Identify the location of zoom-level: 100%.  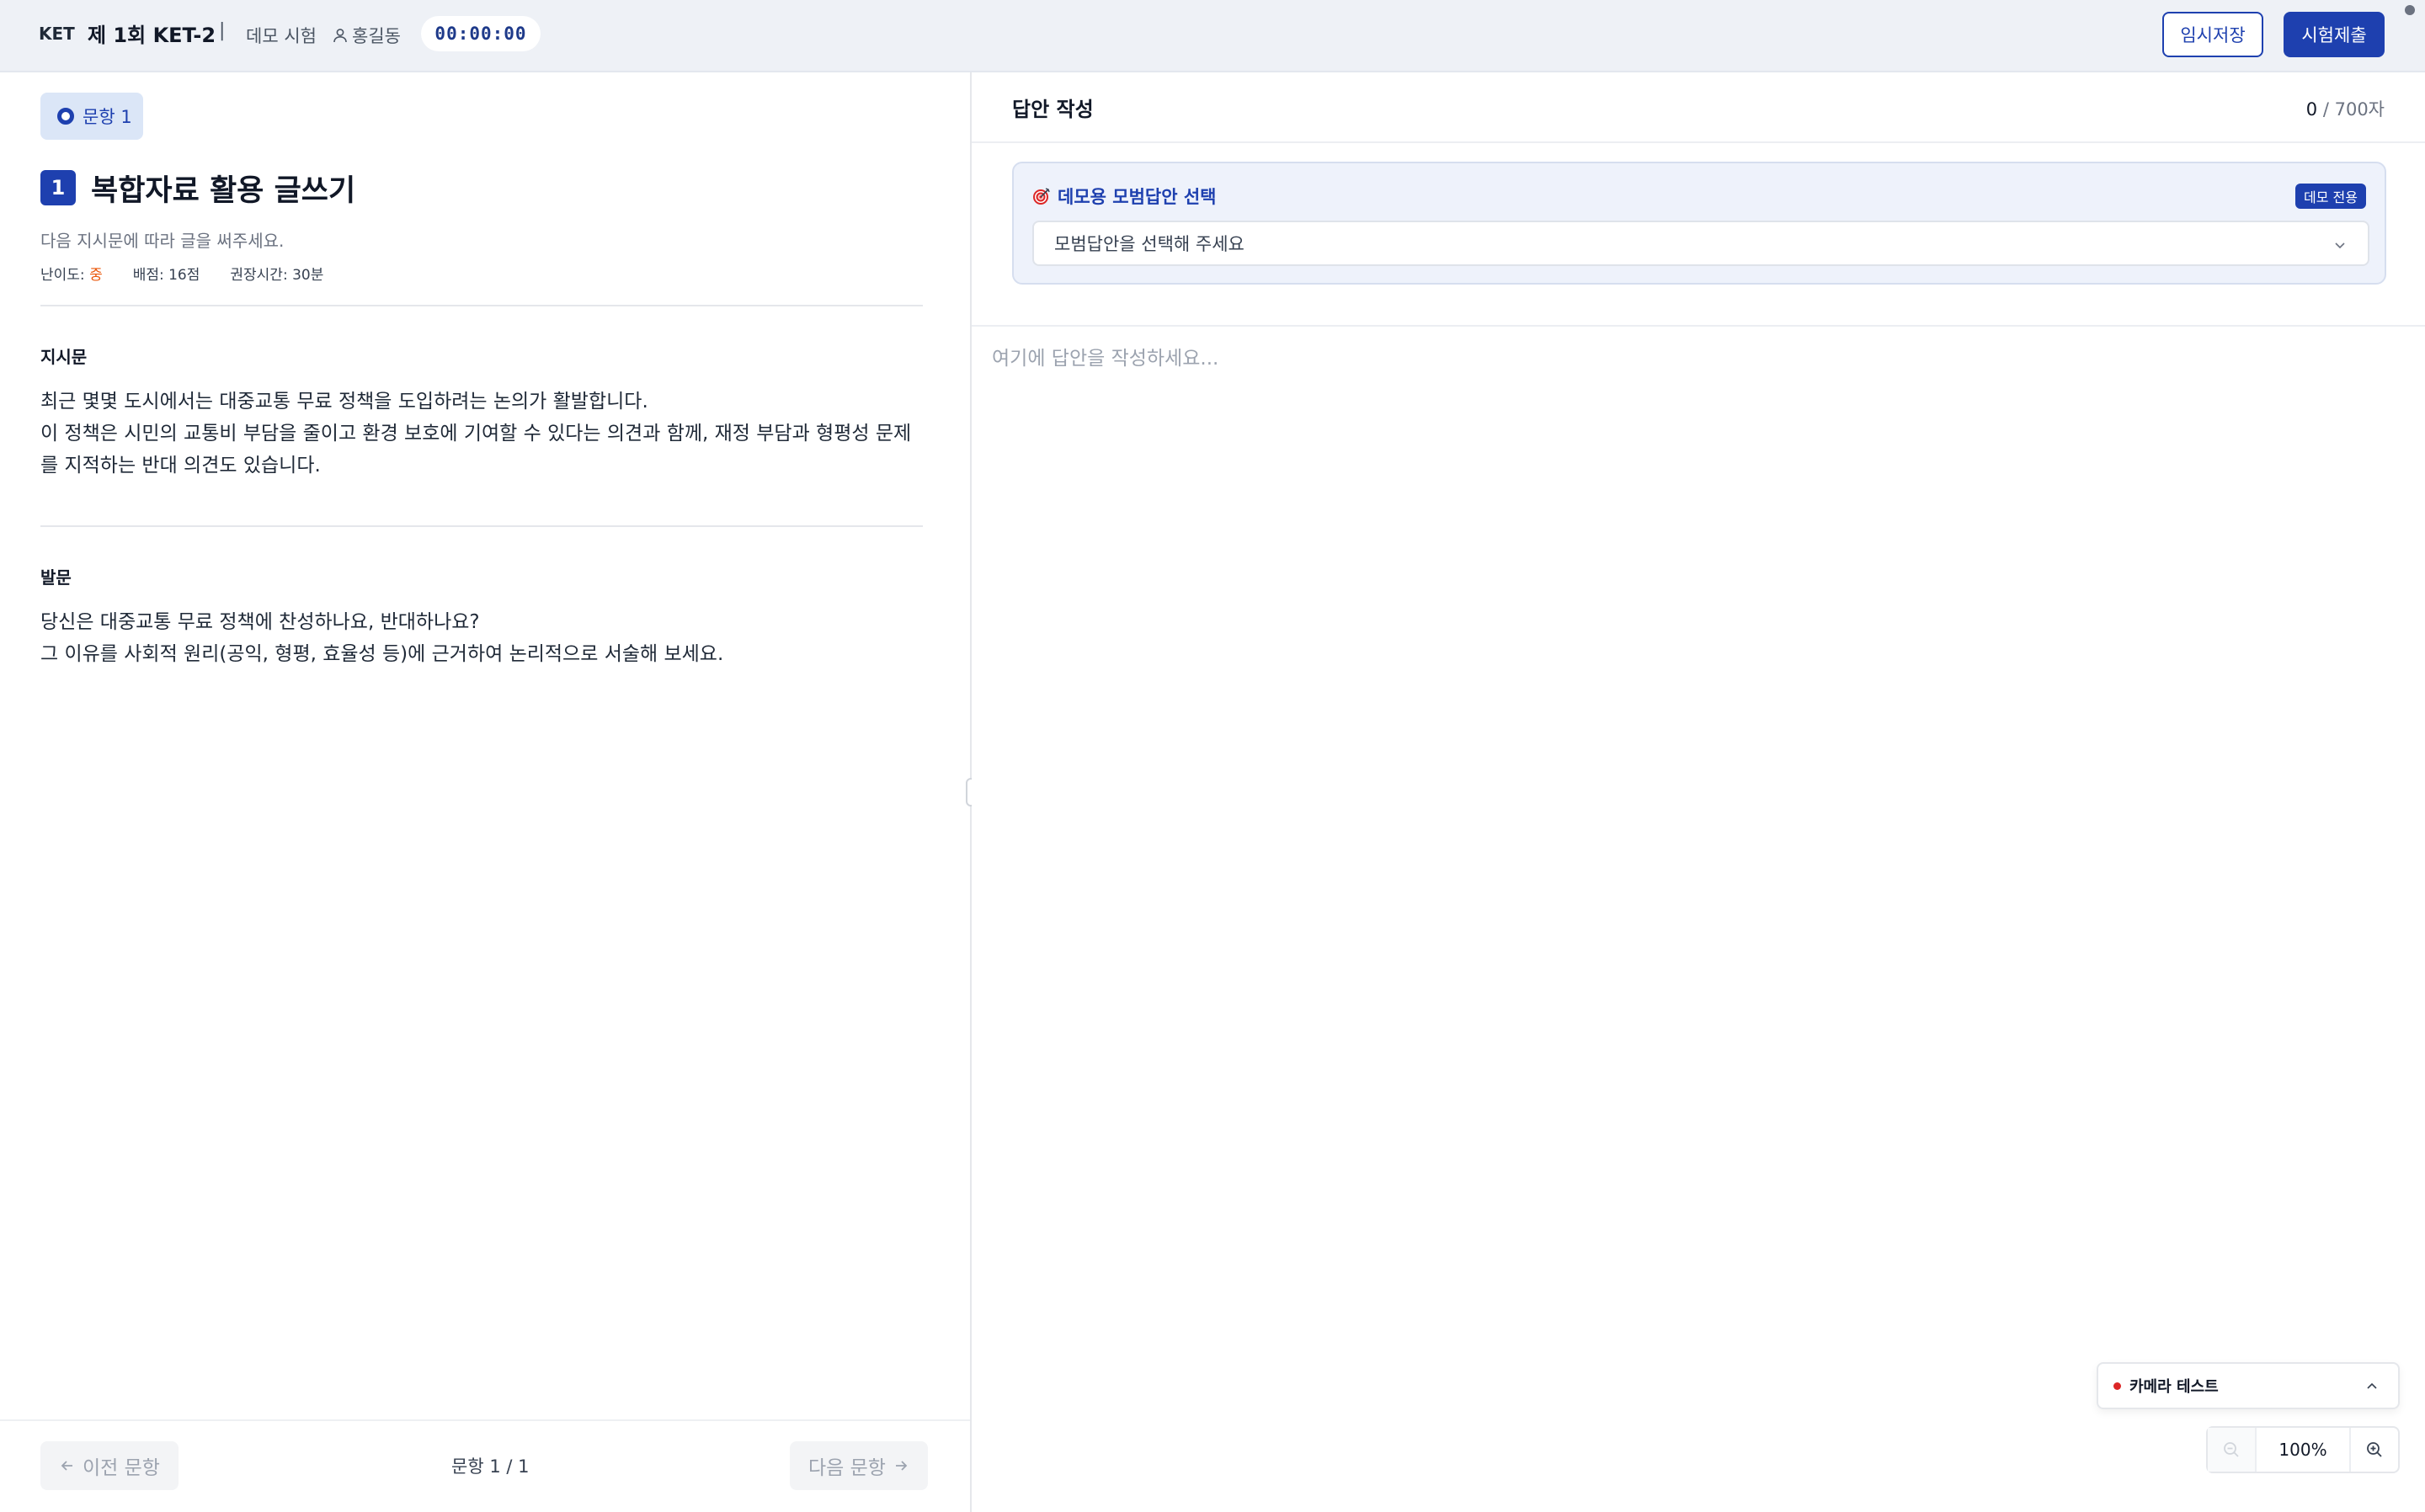
(2302, 1450).